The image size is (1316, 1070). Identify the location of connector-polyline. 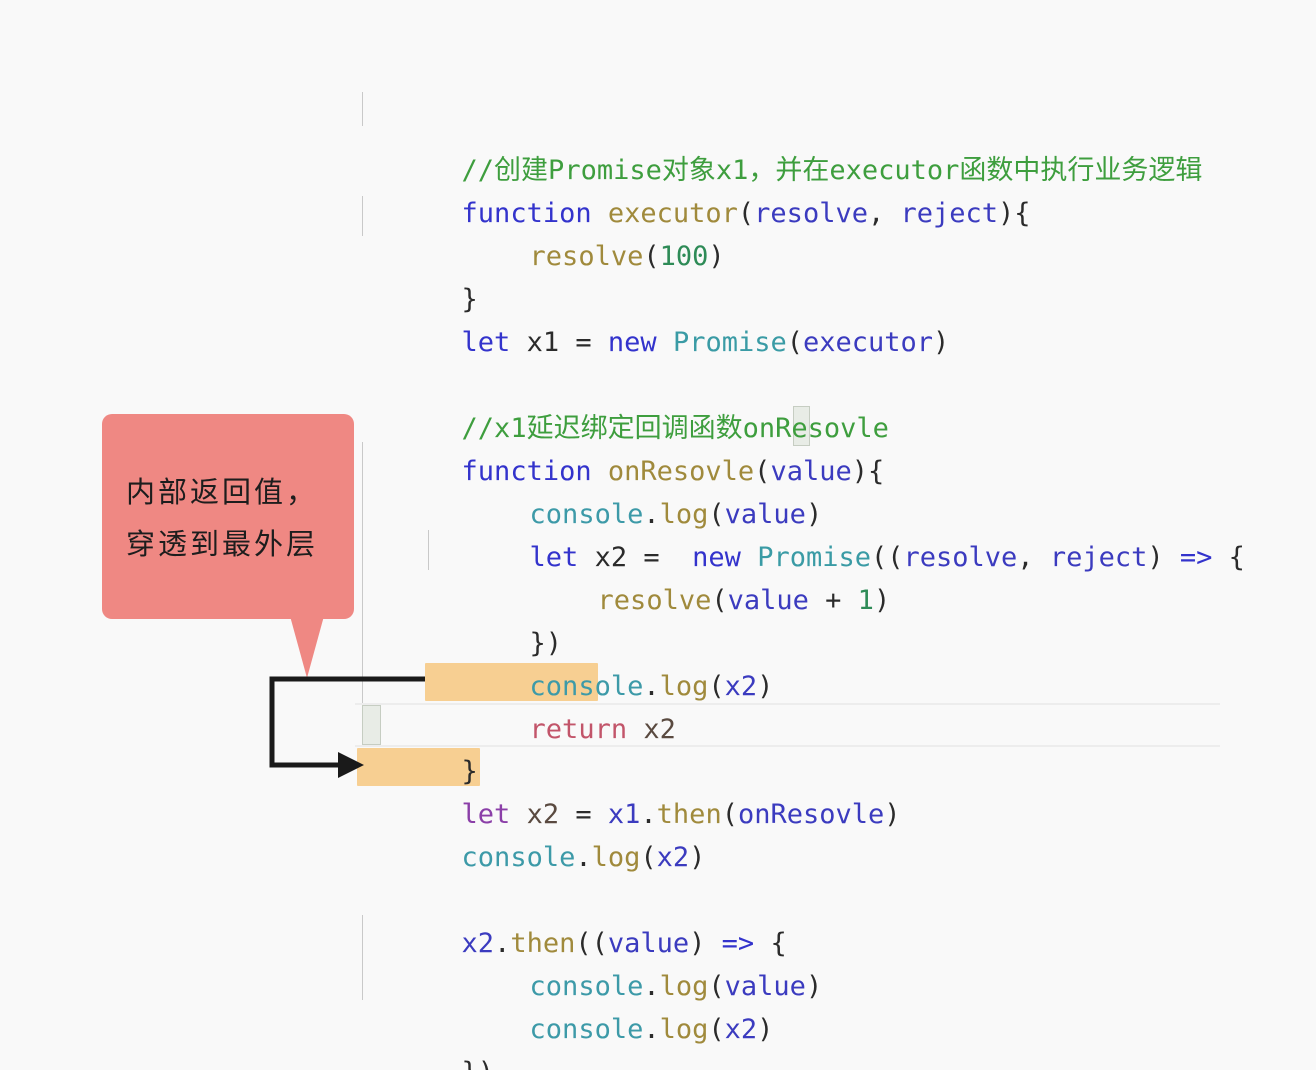
(347, 722).